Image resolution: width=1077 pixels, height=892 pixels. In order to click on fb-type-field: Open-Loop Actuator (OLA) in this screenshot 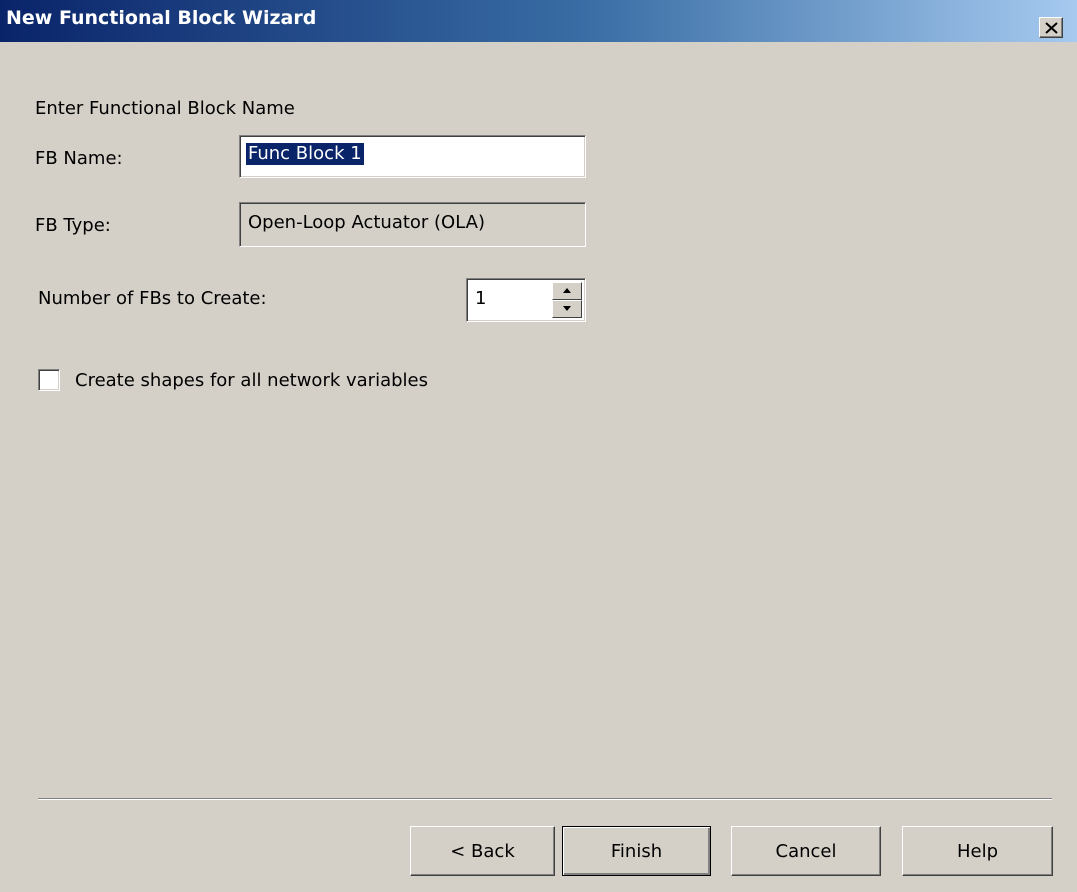, I will do `click(412, 224)`.